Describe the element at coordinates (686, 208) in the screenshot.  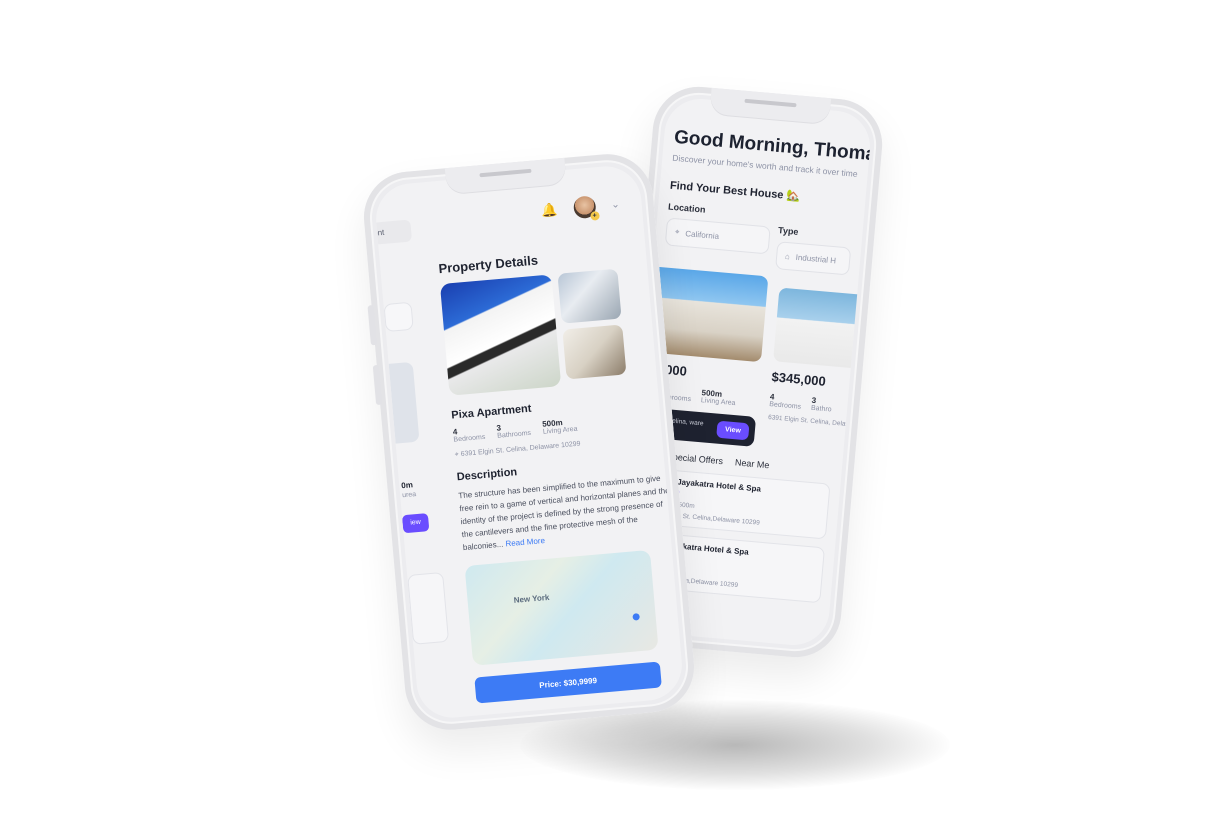
I see `location-label: Location` at that location.